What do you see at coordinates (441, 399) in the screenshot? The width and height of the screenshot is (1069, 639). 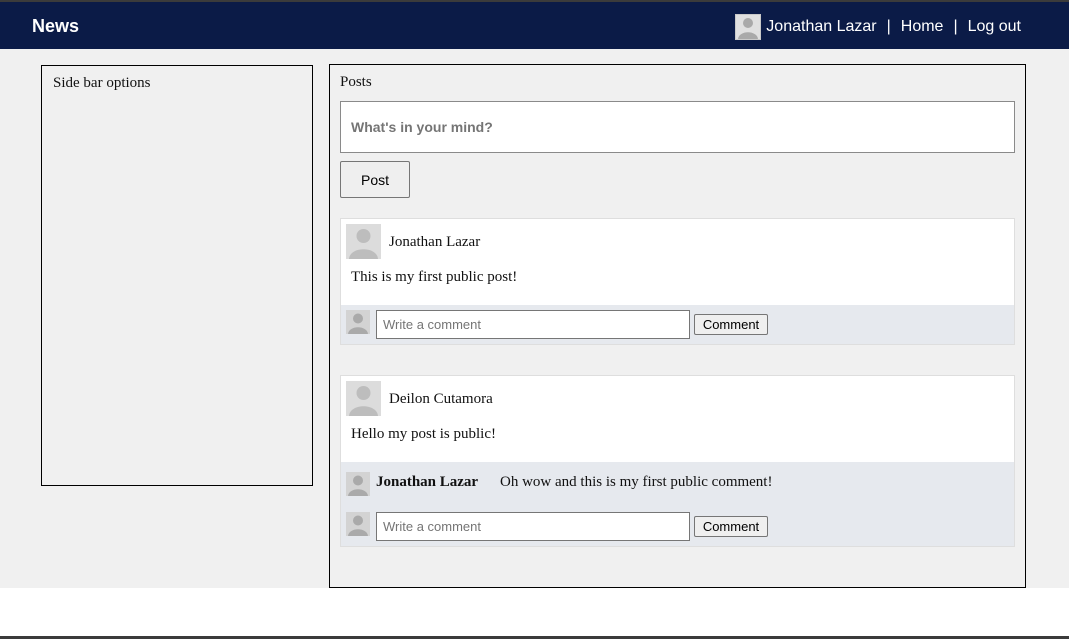 I see `post-author: Deilon Cutamora` at bounding box center [441, 399].